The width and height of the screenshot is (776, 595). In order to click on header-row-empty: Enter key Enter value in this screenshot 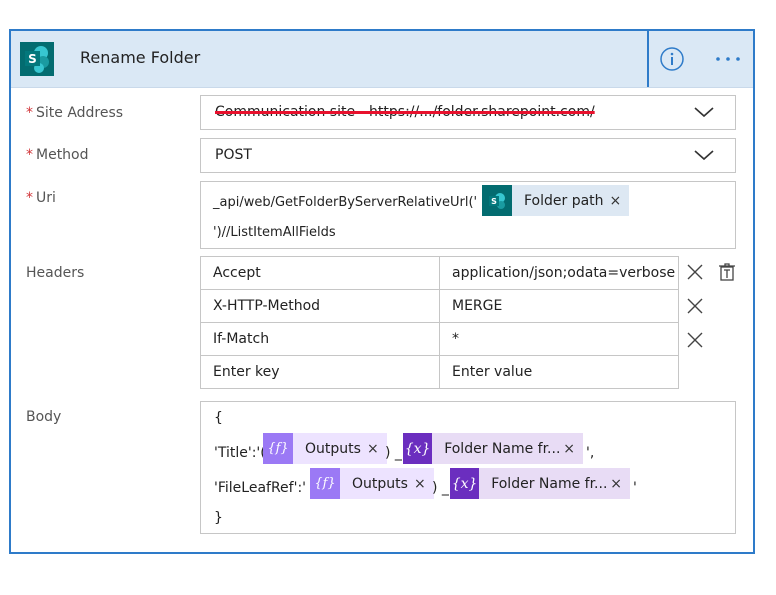, I will do `click(439, 372)`.